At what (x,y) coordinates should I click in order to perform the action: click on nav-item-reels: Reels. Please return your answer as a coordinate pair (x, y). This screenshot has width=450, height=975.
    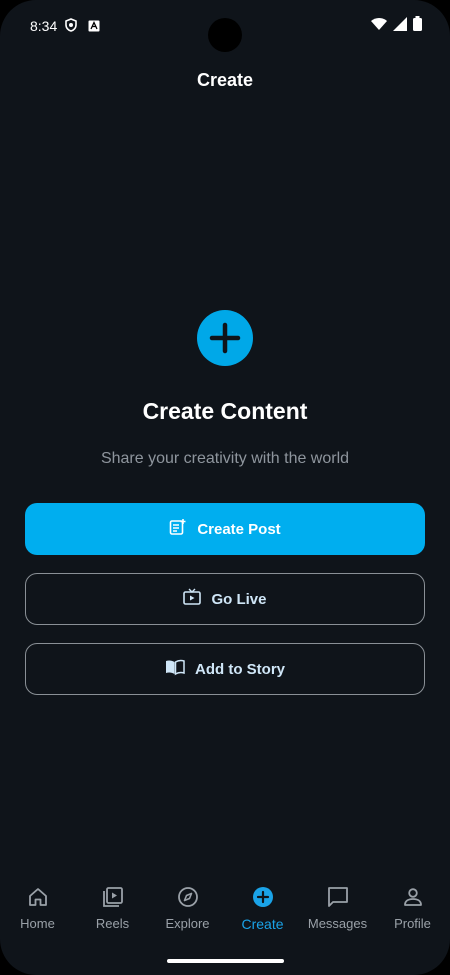
    Looking at the image, I should click on (112, 930).